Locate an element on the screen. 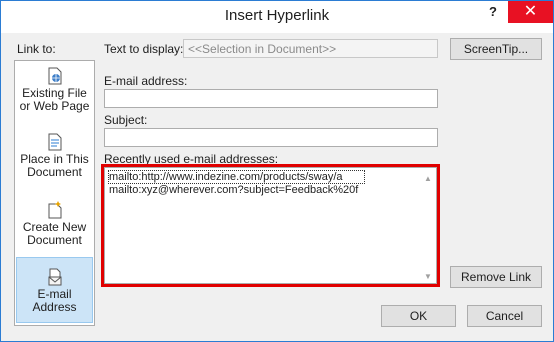 The width and height of the screenshot is (554, 342). remove-link-button: Remove Link is located at coordinates (496, 277).